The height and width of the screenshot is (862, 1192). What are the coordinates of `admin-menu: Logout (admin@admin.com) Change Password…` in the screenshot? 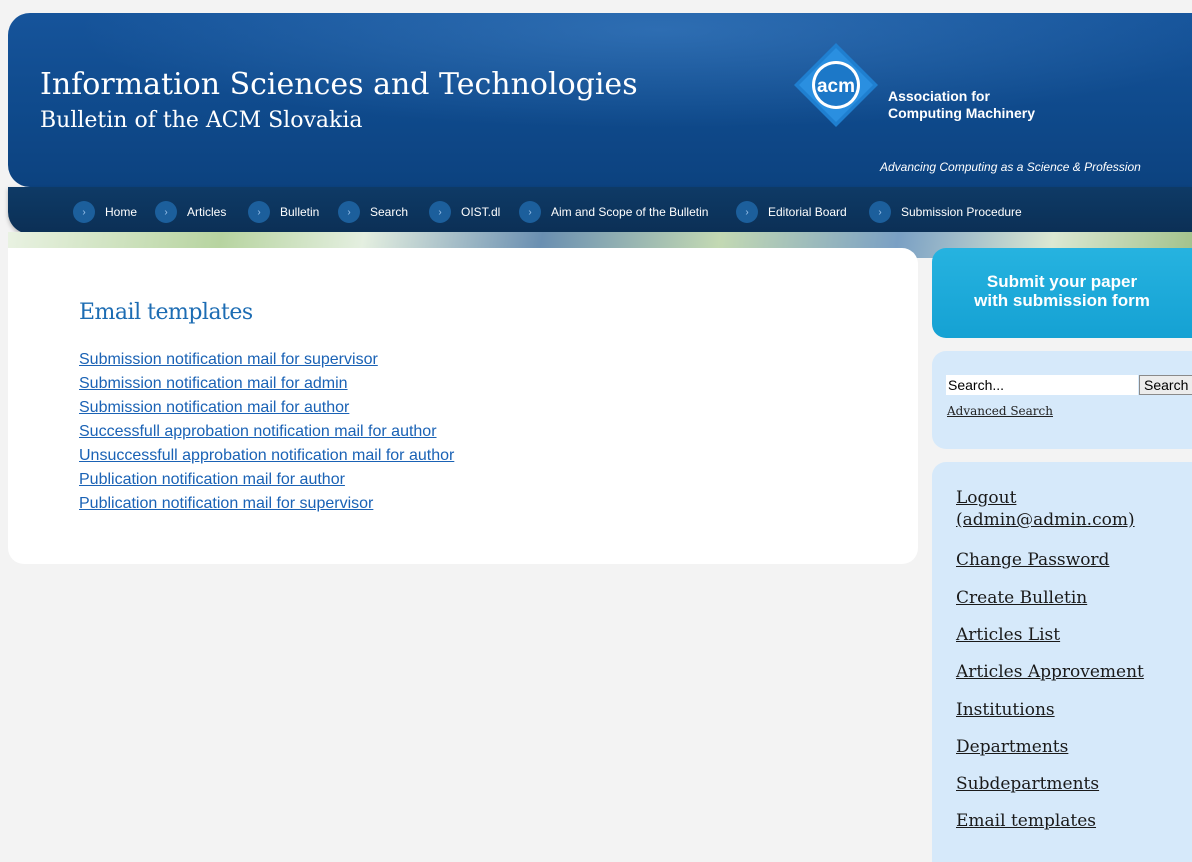 It's located at (1062, 662).